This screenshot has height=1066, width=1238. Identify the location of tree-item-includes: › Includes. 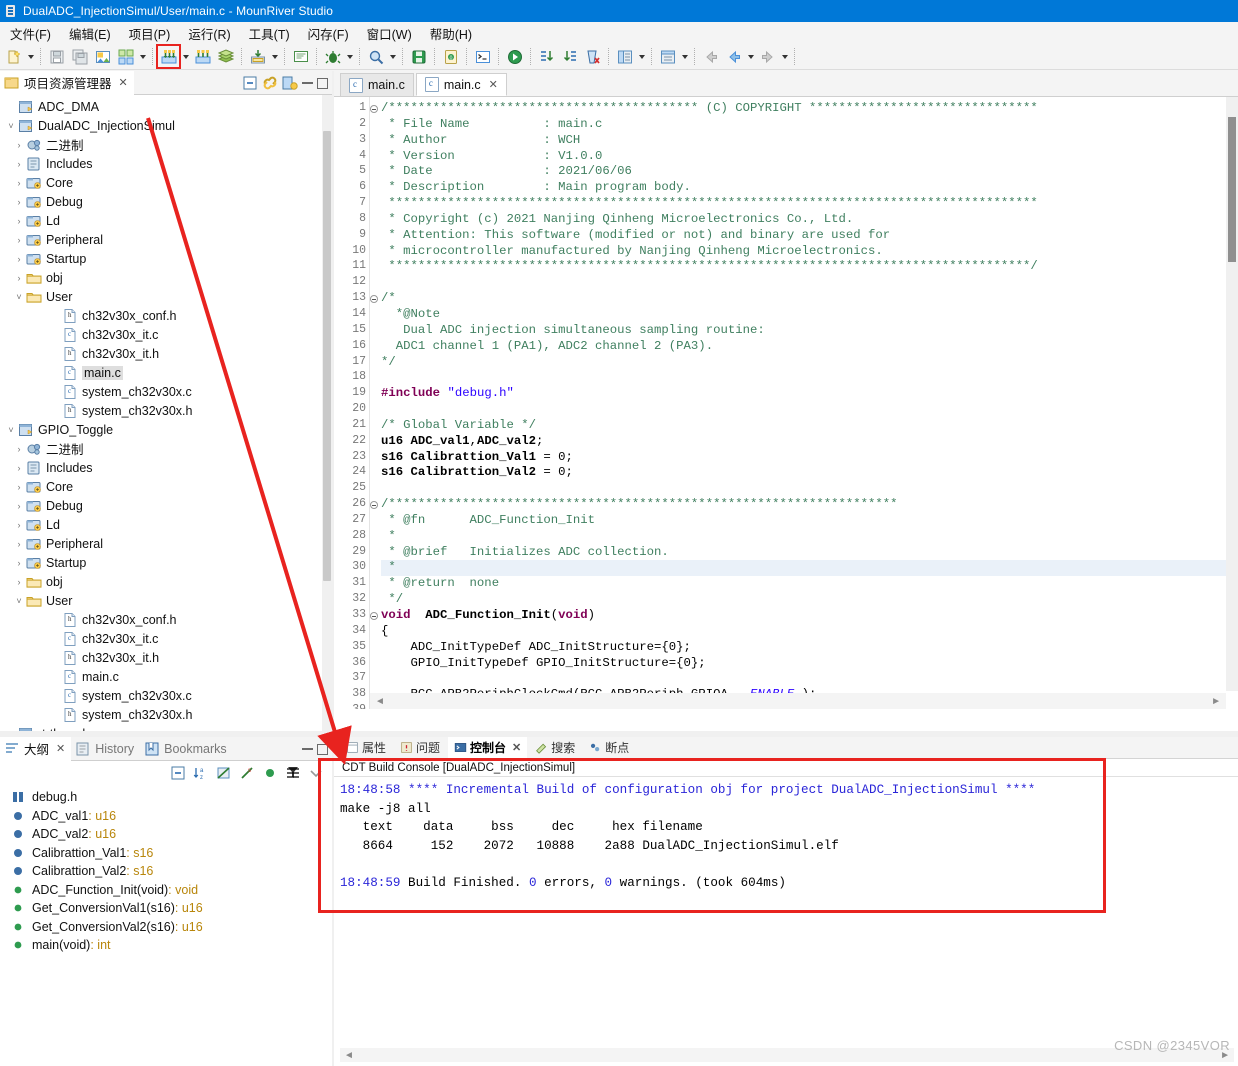
(166, 467).